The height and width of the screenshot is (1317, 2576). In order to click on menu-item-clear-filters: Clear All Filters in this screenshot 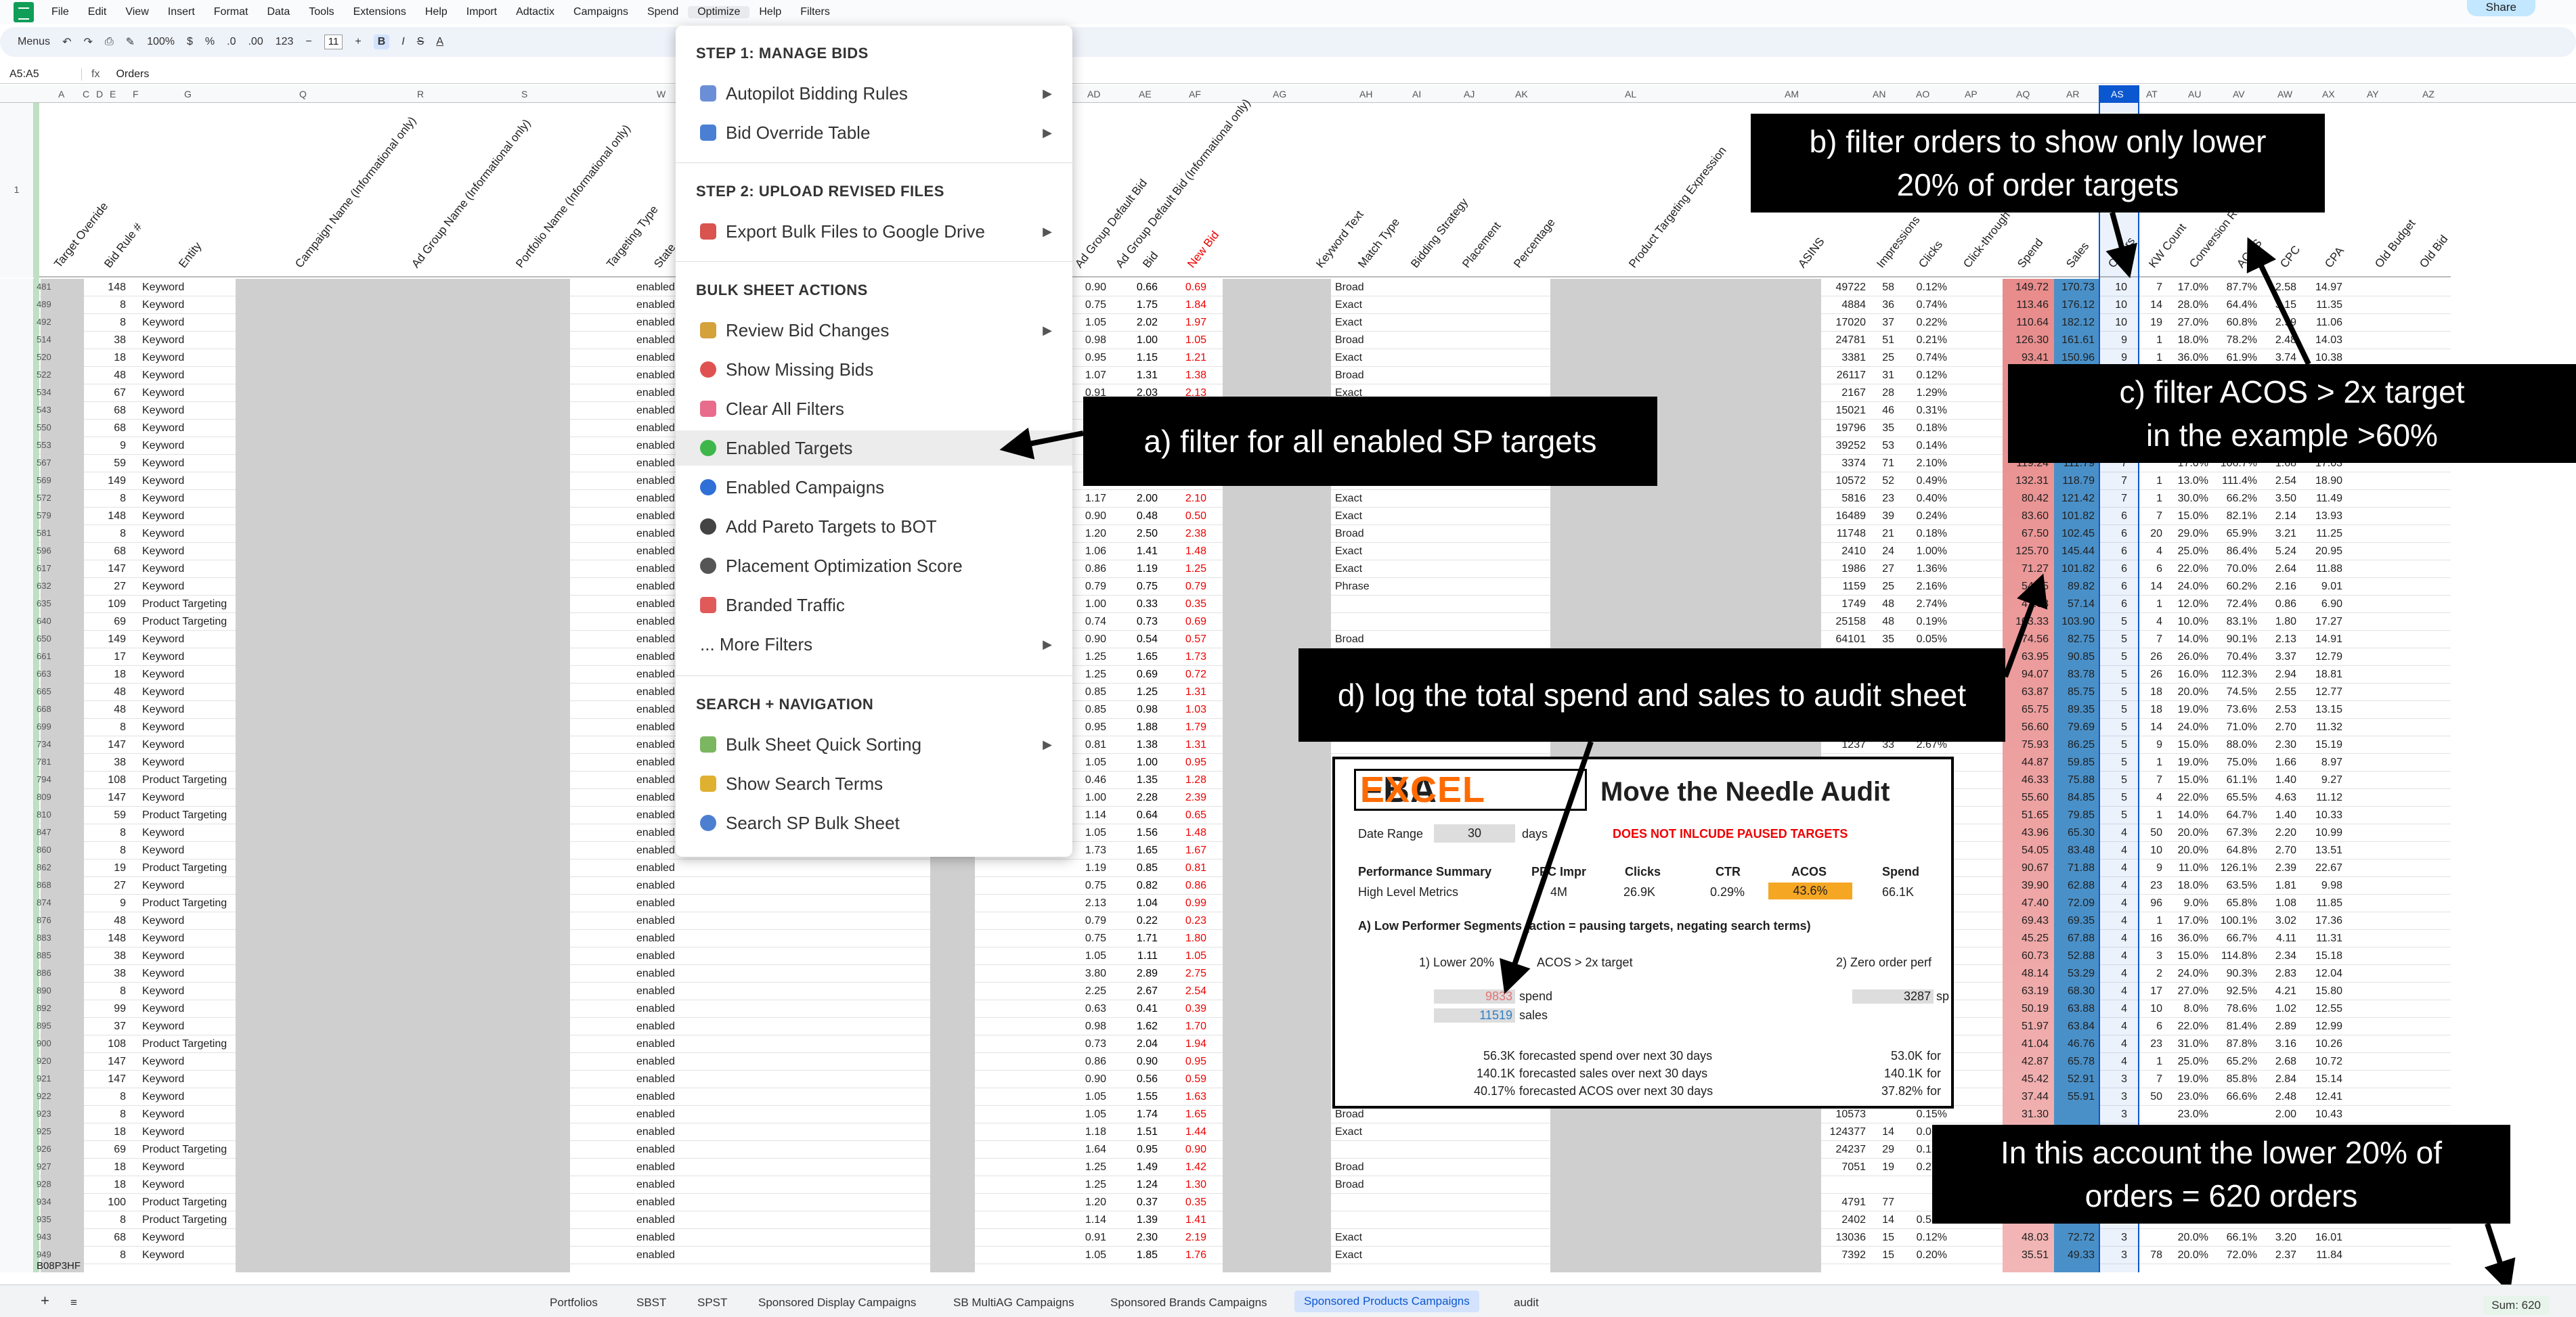, I will do `click(874, 408)`.